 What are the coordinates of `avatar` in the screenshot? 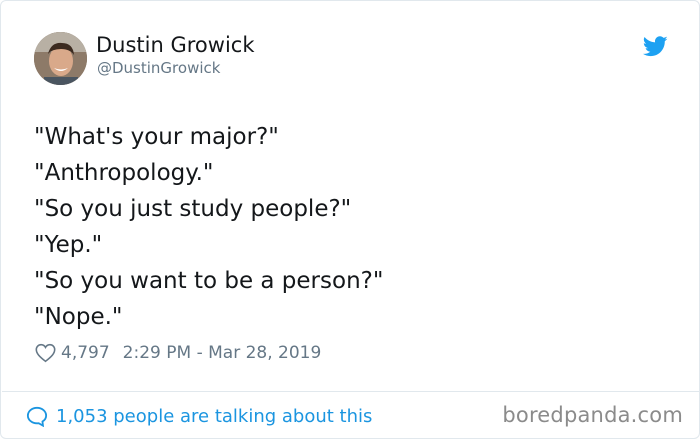 It's located at (60, 58).